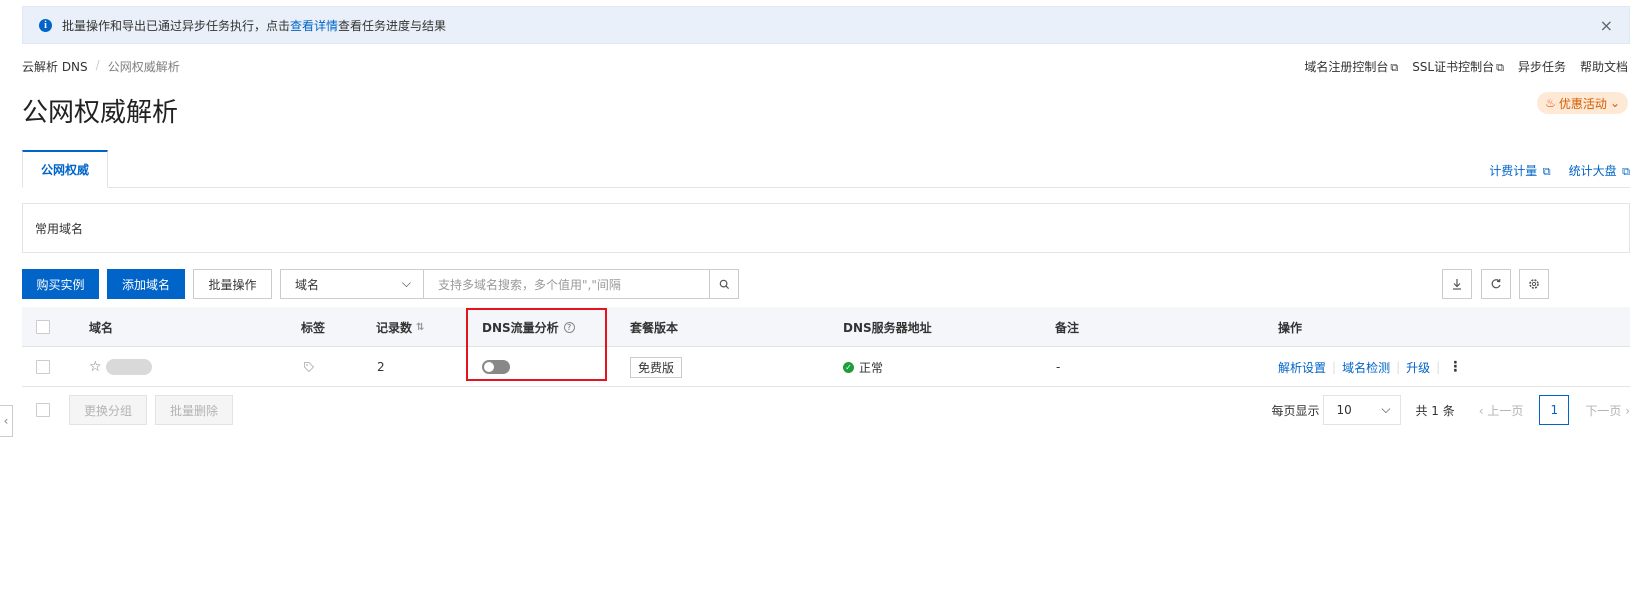 The height and width of the screenshot is (605, 1640). What do you see at coordinates (1295, 410) in the screenshot?
I see `per-page-label: 每页显示` at bounding box center [1295, 410].